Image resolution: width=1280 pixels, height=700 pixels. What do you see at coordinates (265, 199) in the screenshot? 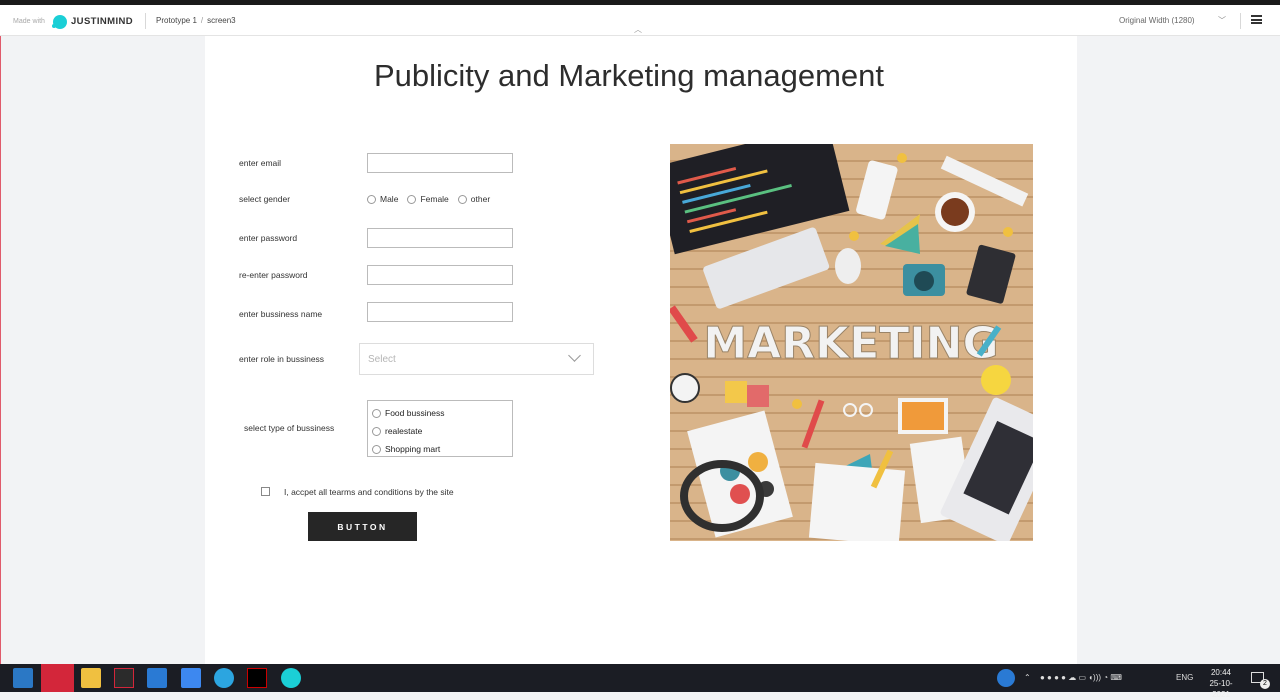
I see `gender-label: select gender` at bounding box center [265, 199].